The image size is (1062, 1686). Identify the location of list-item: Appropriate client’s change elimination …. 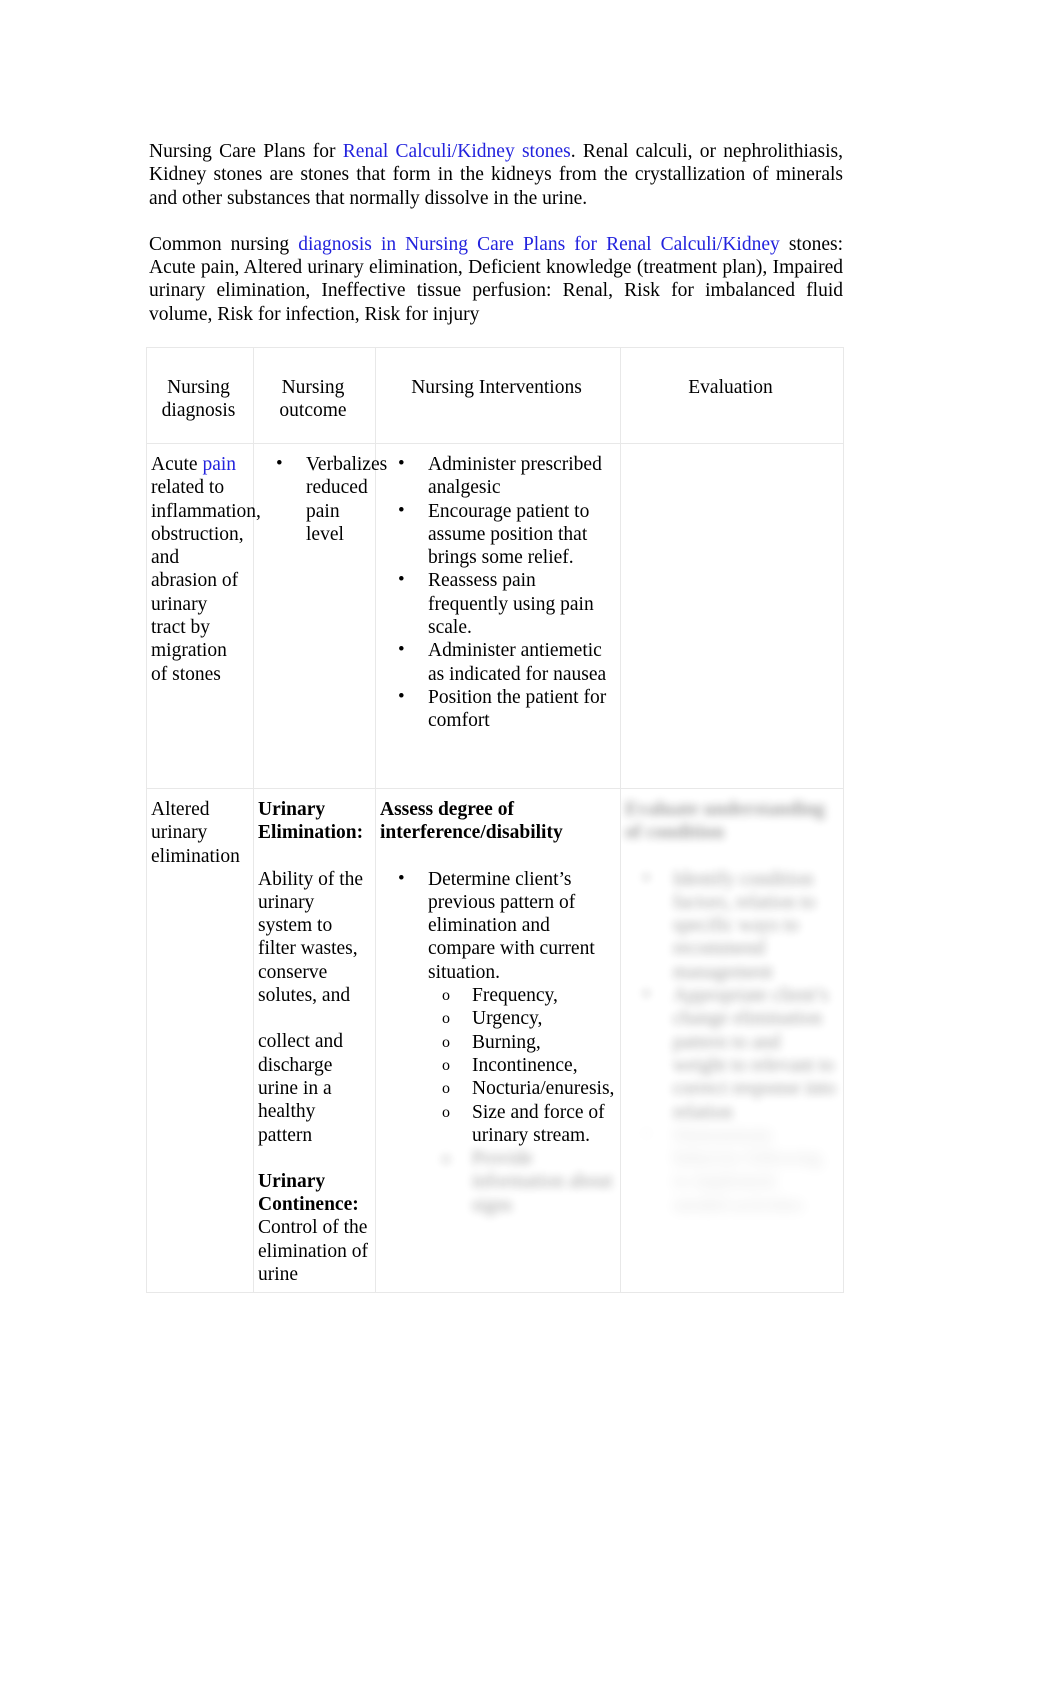
(730, 1053).